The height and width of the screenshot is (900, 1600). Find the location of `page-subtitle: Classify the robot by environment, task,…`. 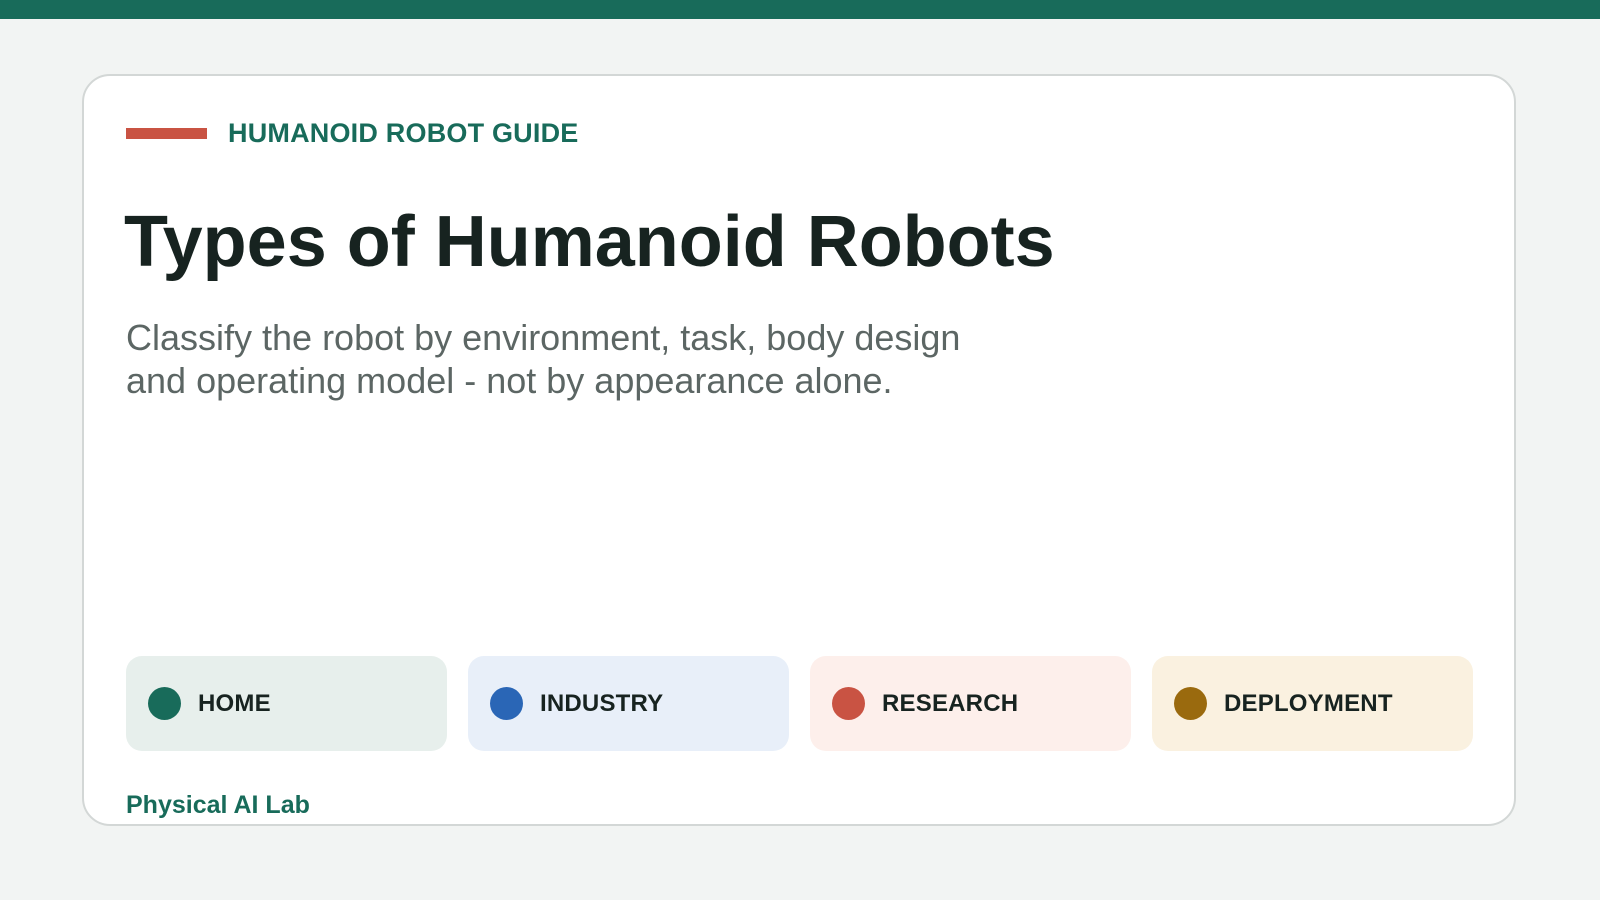

page-subtitle: Classify the robot by environment, task,… is located at coordinates (543, 359).